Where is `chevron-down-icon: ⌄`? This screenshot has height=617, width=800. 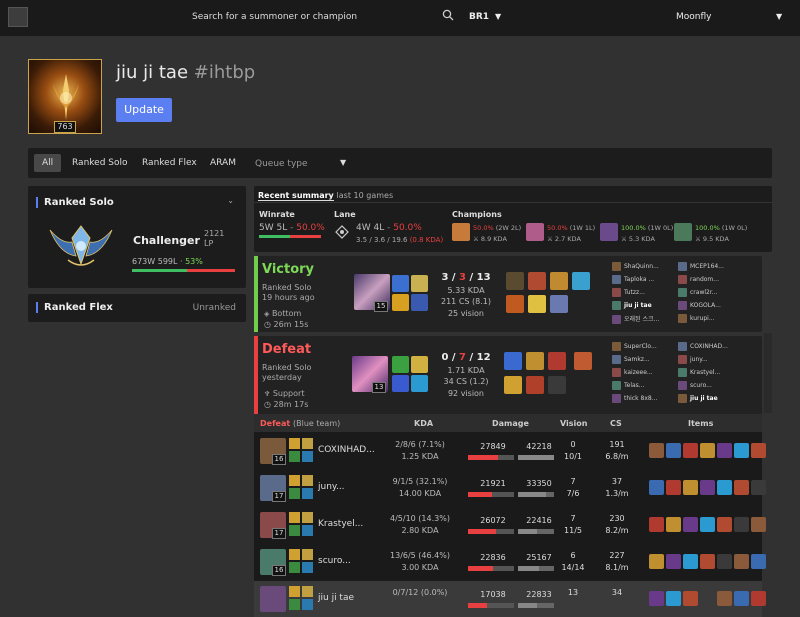 chevron-down-icon: ⌄ is located at coordinates (230, 200).